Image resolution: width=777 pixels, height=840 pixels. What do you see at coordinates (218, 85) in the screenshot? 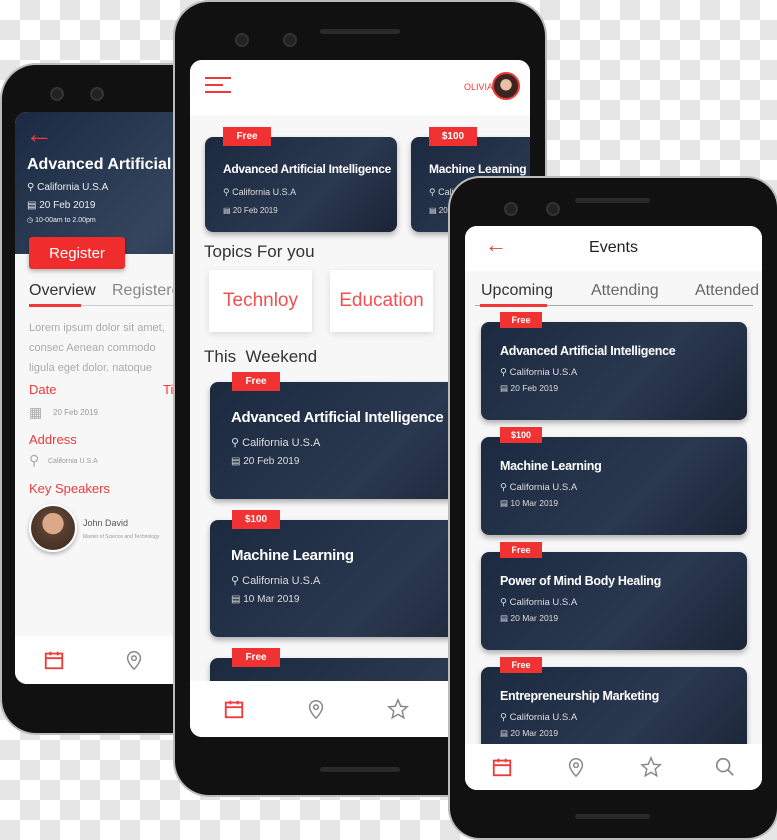
I see `menu-icon` at bounding box center [218, 85].